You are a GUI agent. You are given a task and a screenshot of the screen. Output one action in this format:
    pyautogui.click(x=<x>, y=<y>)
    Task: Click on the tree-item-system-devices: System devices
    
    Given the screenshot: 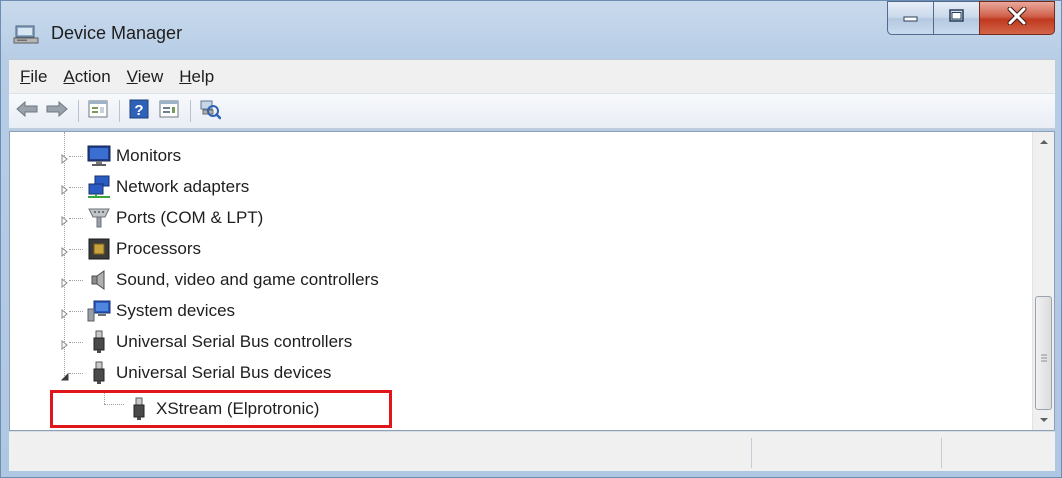 What is the action you would take?
    pyautogui.click(x=521, y=311)
    